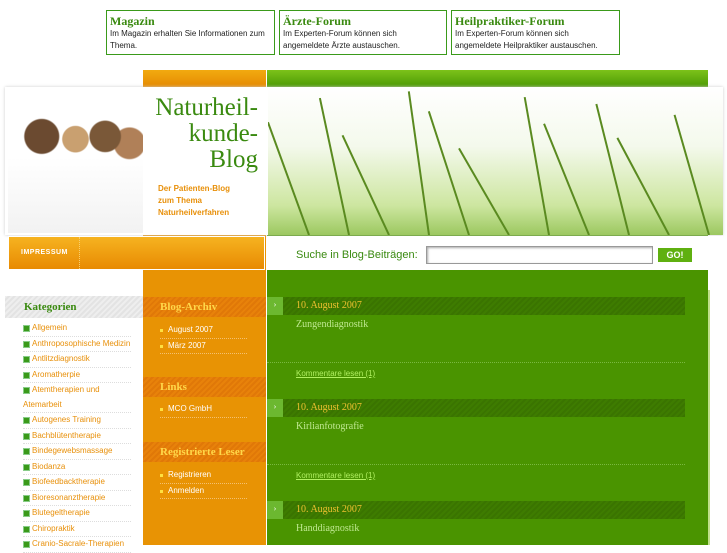 This screenshot has height=553, width=727. I want to click on box-title: Ärzte-Forum, so click(363, 21).